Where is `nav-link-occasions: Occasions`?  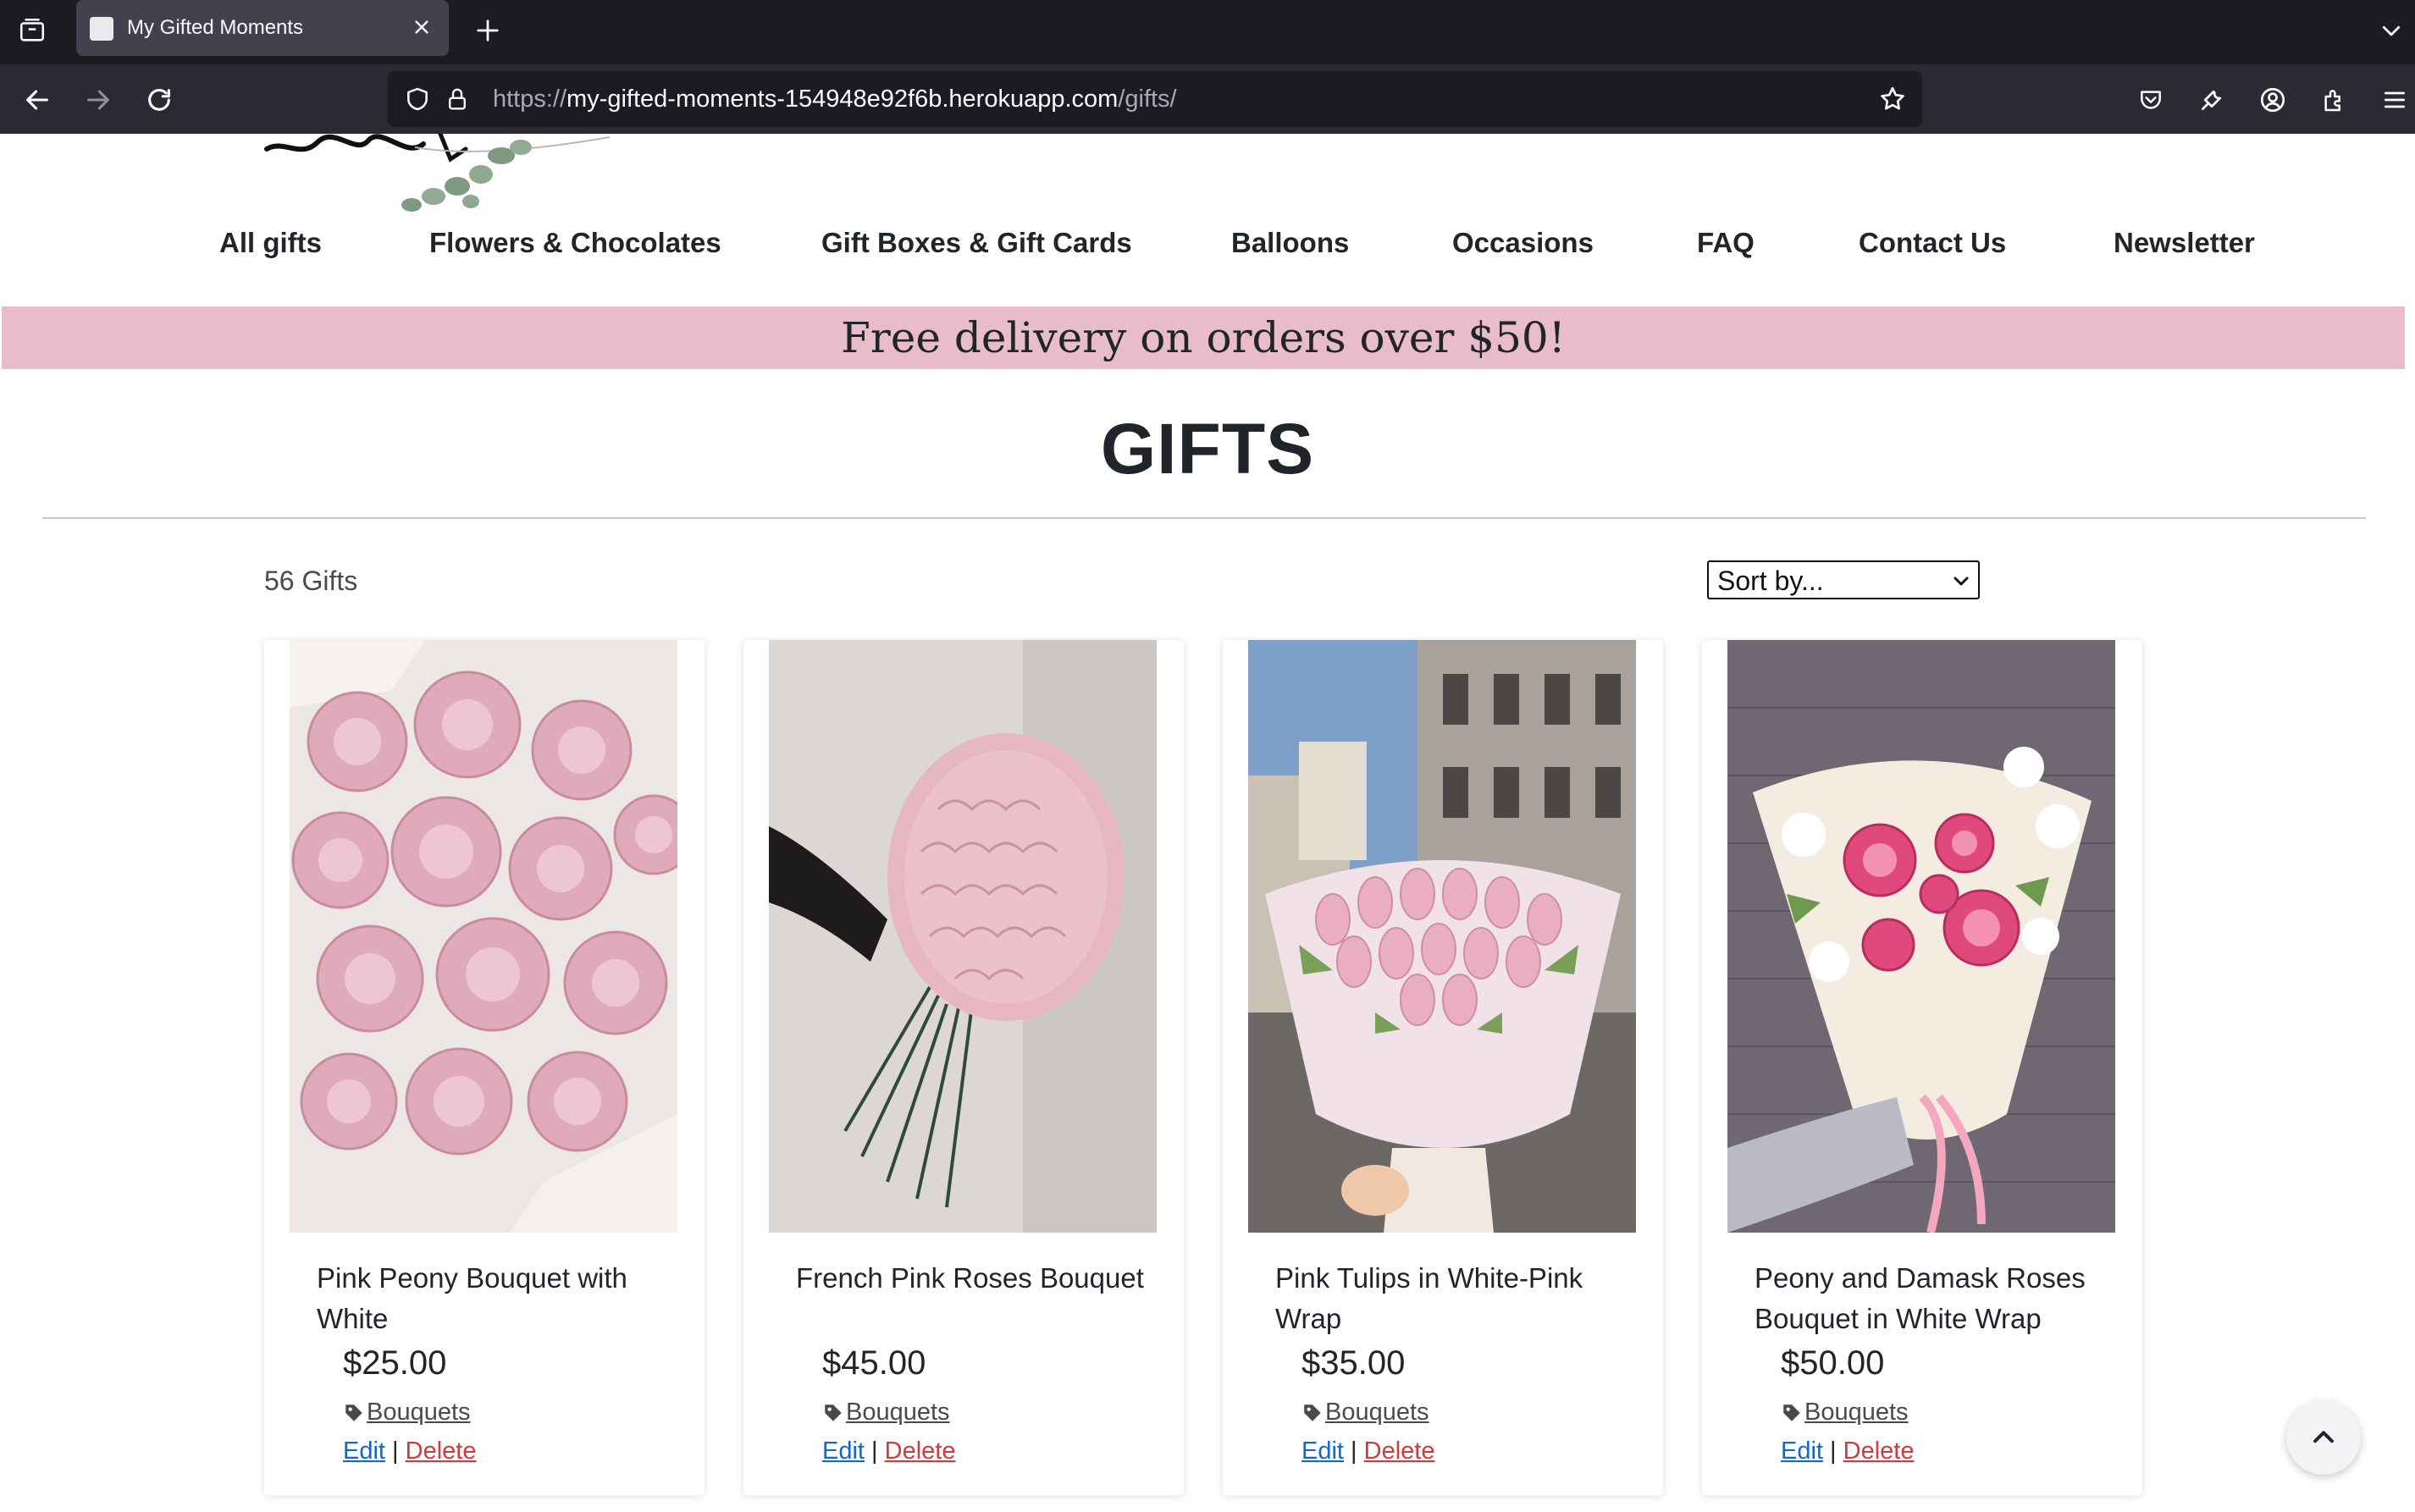 nav-link-occasions: Occasions is located at coordinates (1523, 243).